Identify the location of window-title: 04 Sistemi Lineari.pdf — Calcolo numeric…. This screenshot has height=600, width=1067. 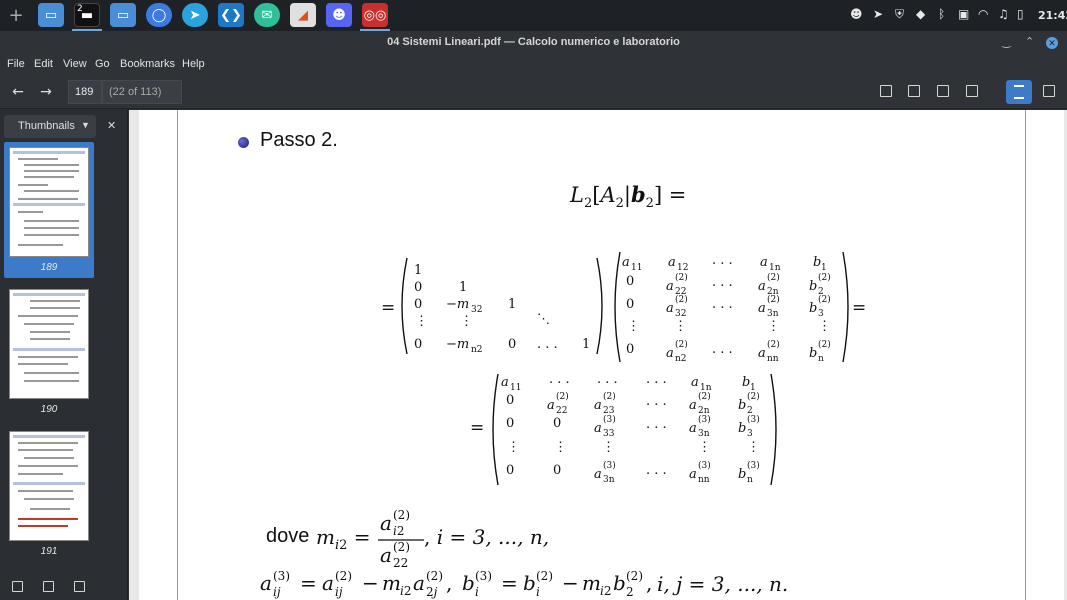
(533, 42).